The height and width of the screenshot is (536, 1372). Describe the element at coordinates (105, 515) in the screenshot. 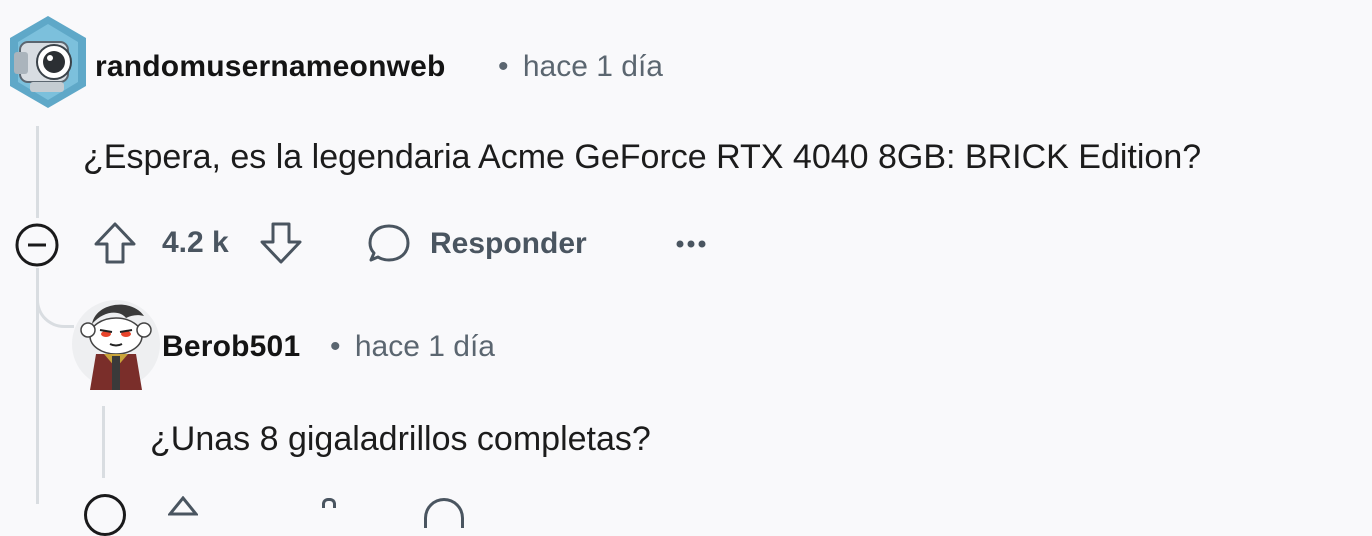

I see `reply-collapse-button` at that location.